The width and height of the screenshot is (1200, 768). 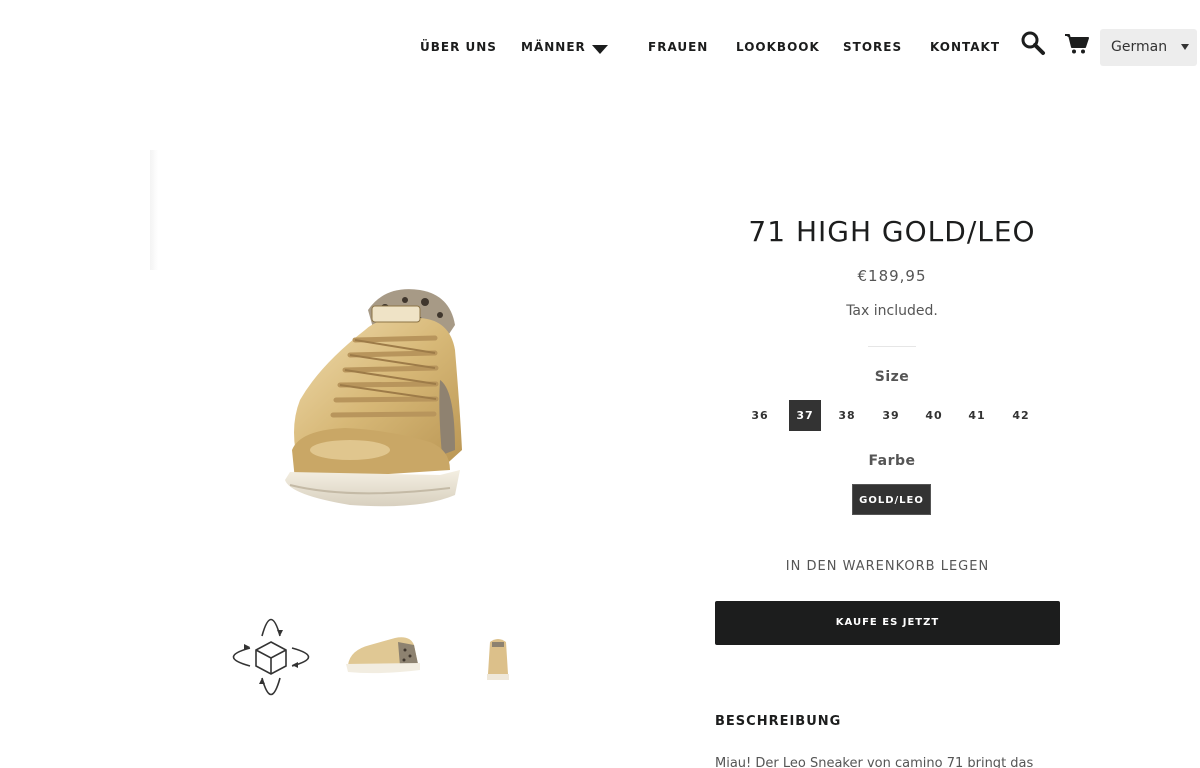 What do you see at coordinates (892, 231) in the screenshot?
I see `product-title: 71 HIGH GOLD/LEO` at bounding box center [892, 231].